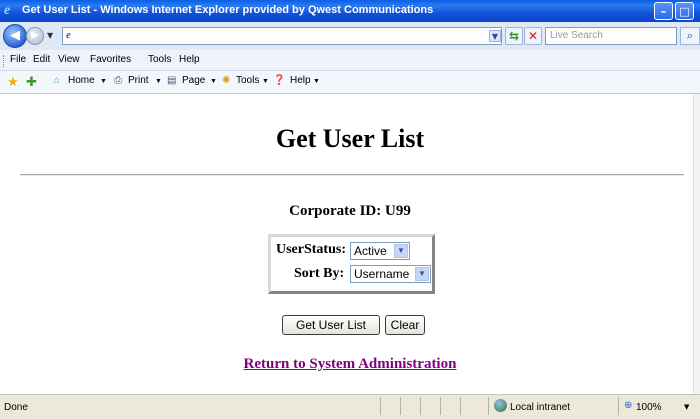  What do you see at coordinates (57, 80) in the screenshot?
I see `home-icon: ⌂` at bounding box center [57, 80].